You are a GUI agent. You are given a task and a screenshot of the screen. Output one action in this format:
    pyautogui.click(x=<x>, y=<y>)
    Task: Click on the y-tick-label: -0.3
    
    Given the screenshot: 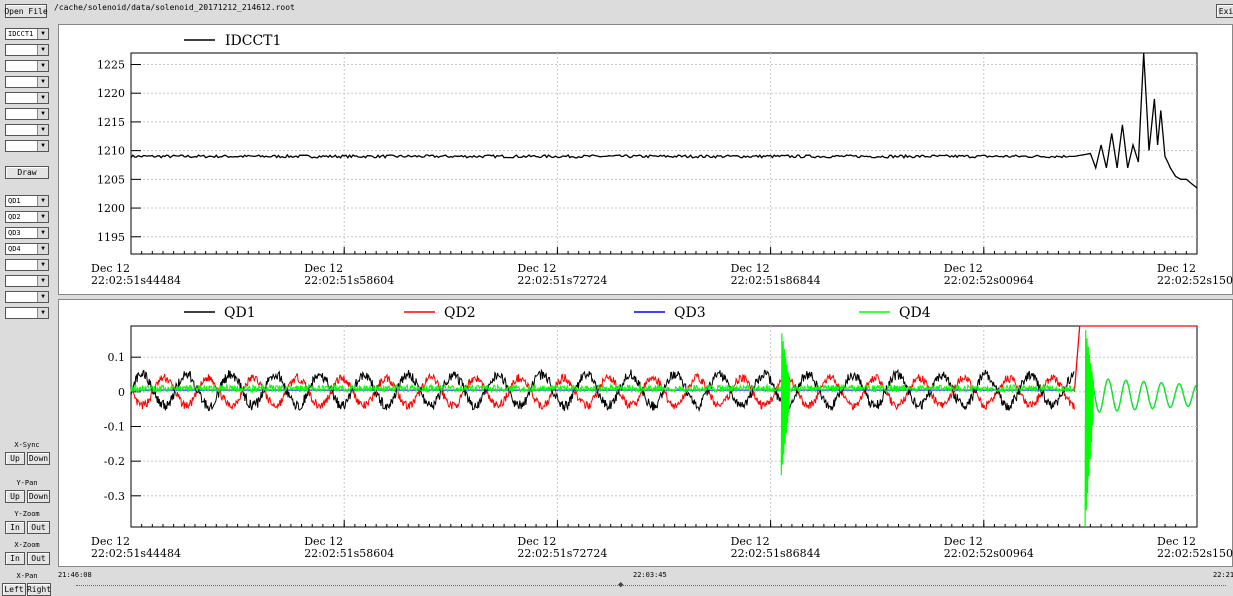 What is the action you would take?
    pyautogui.click(x=114, y=496)
    